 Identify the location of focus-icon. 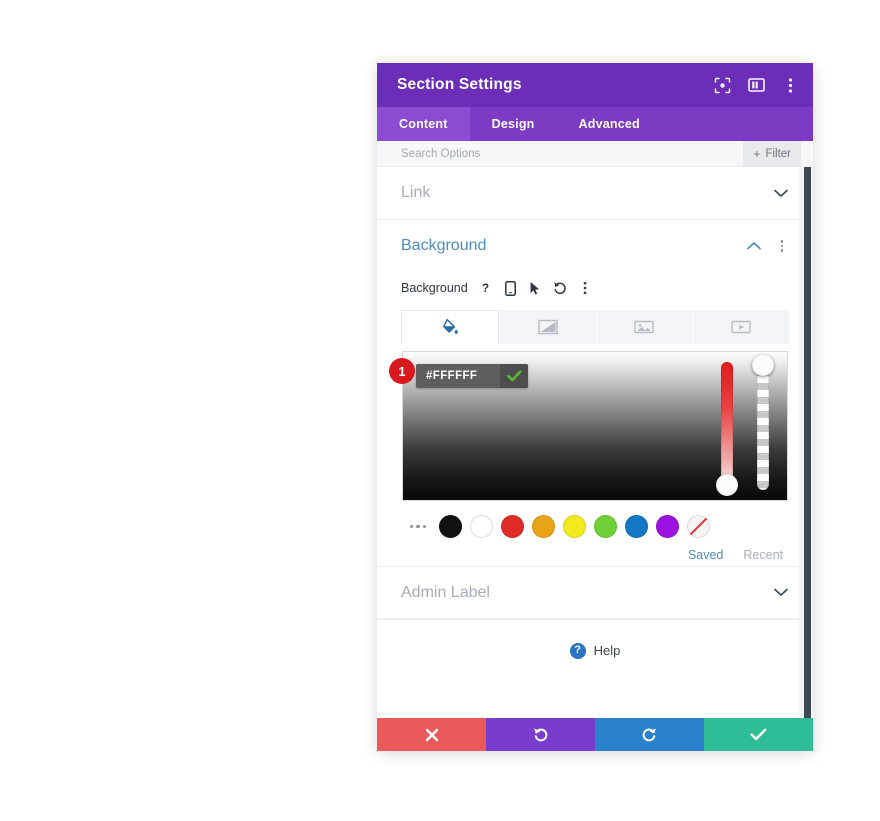
(722, 85).